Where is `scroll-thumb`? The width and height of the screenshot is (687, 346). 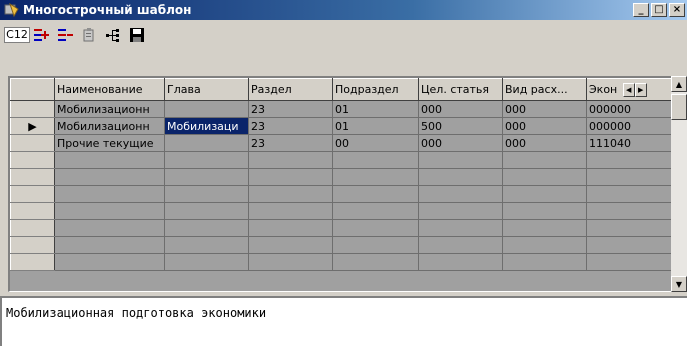
scroll-thumb is located at coordinates (679, 107).